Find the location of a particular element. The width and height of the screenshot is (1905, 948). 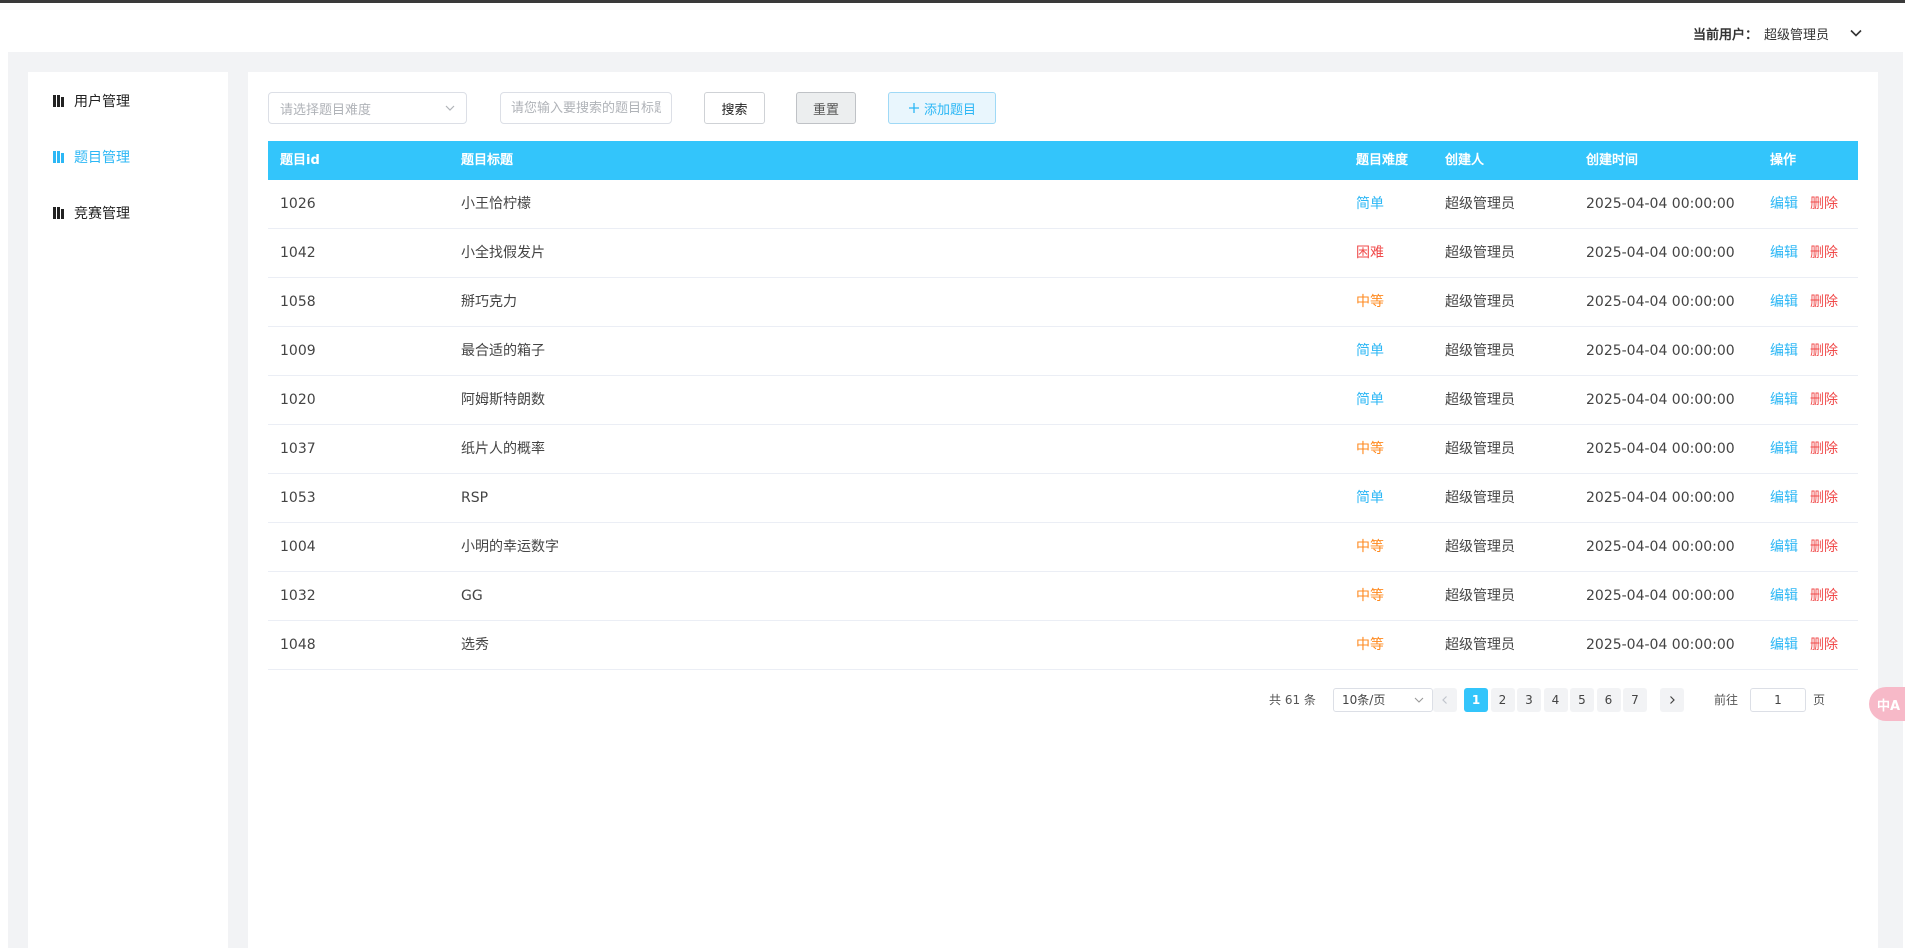

page-button: 1 is located at coordinates (1476, 700).